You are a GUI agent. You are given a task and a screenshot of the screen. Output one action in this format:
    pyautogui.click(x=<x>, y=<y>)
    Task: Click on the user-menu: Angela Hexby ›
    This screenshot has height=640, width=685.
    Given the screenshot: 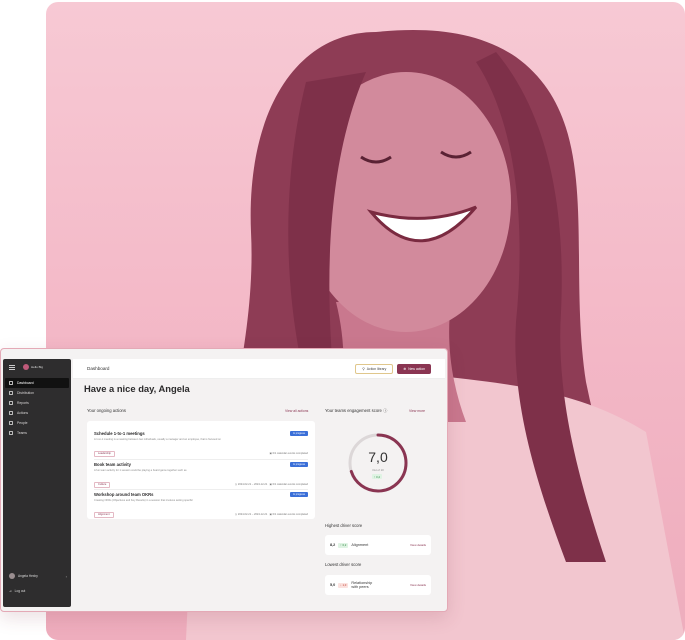 What is the action you would take?
    pyautogui.click(x=38, y=576)
    